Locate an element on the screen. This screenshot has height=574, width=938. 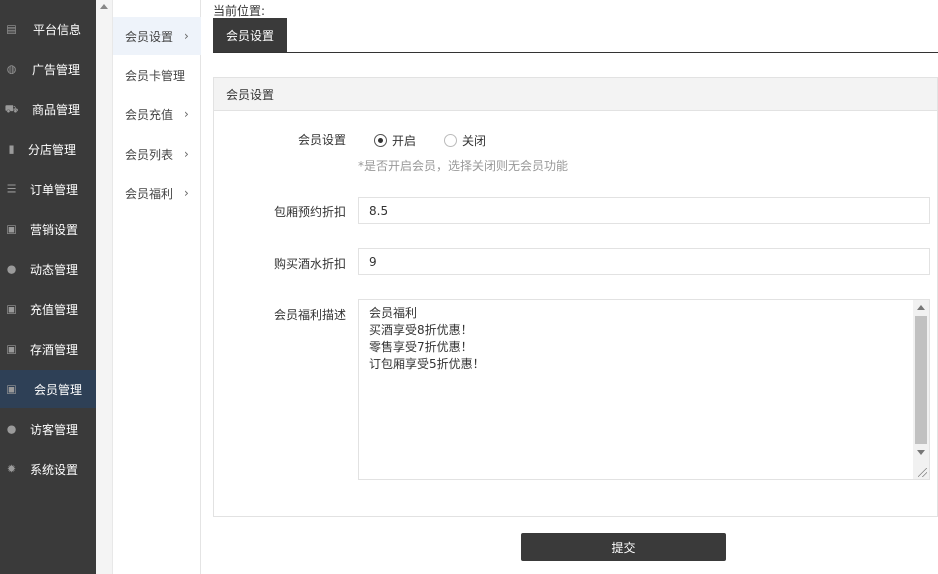
submenu-item-label: 会员福利 is located at coordinates (149, 193).